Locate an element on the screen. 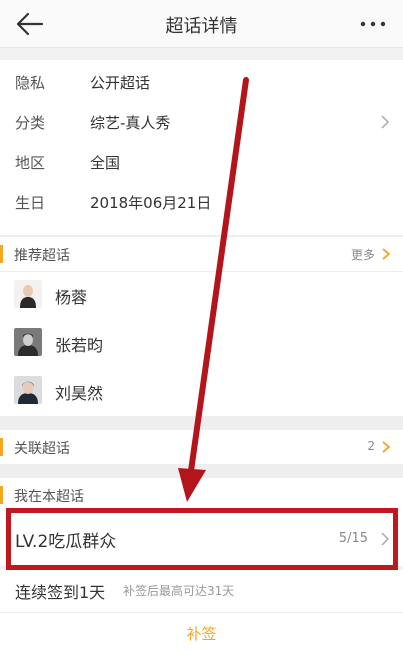 This screenshot has width=403, height=653. list-item: 刘昊然 is located at coordinates (201, 392).